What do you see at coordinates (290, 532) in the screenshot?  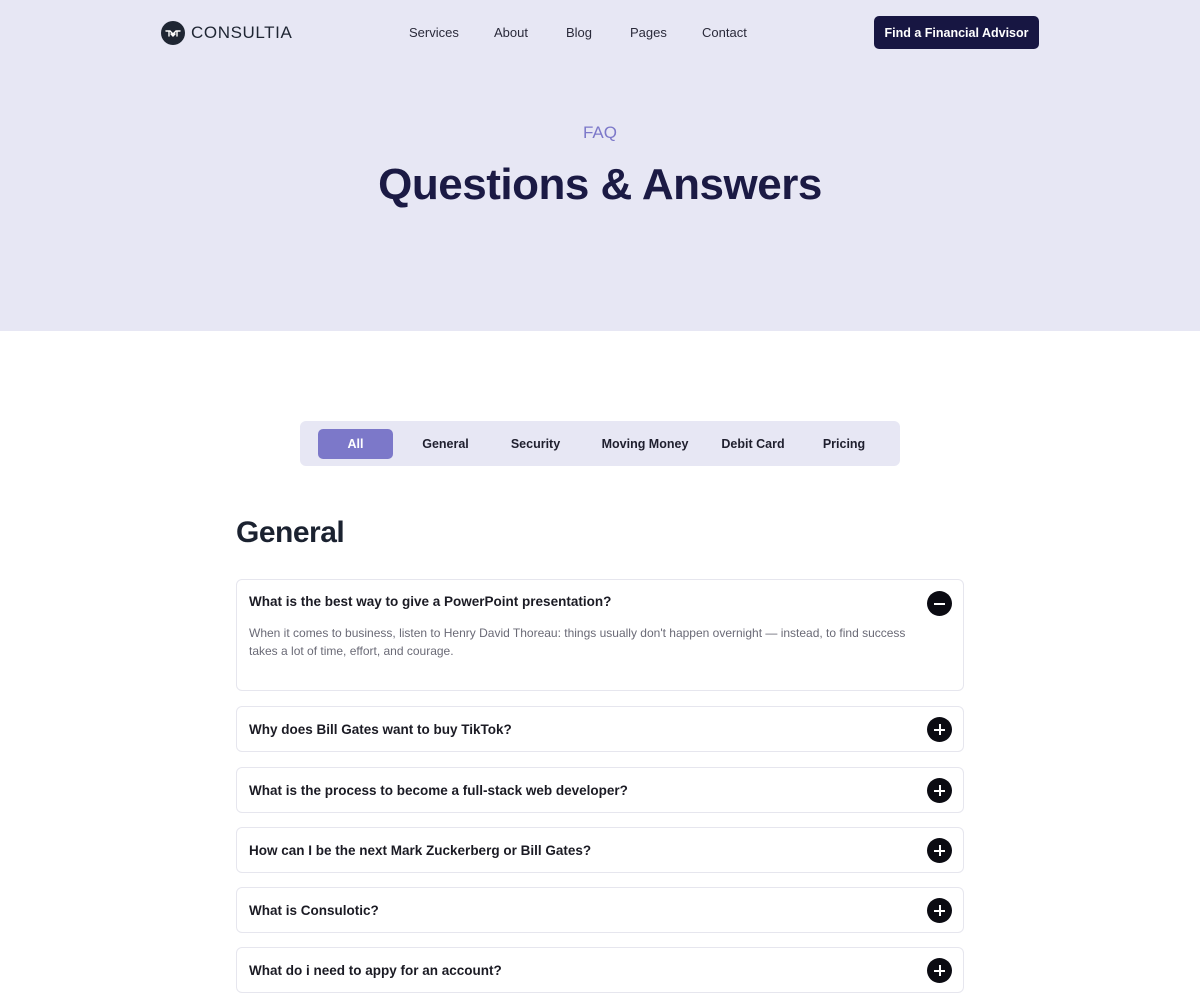 I see `section-title: General` at bounding box center [290, 532].